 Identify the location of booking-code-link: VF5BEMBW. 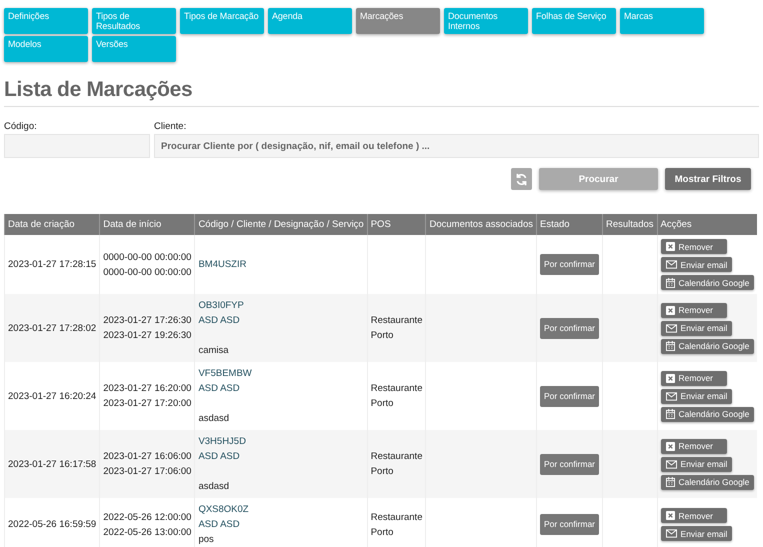
(225, 373).